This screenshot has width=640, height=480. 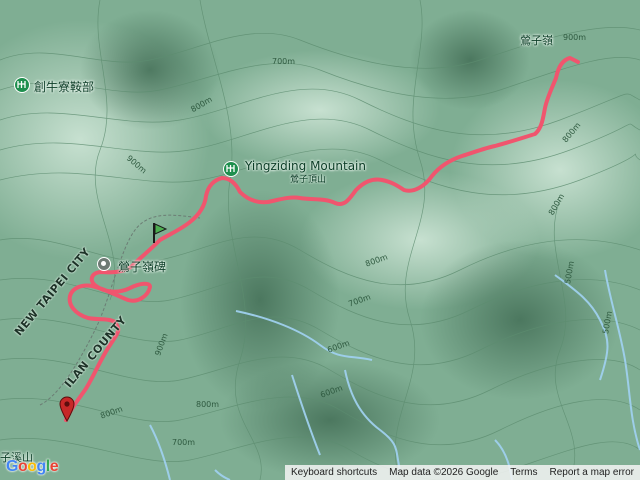 What do you see at coordinates (523, 472) in the screenshot?
I see `terms-link: Terms` at bounding box center [523, 472].